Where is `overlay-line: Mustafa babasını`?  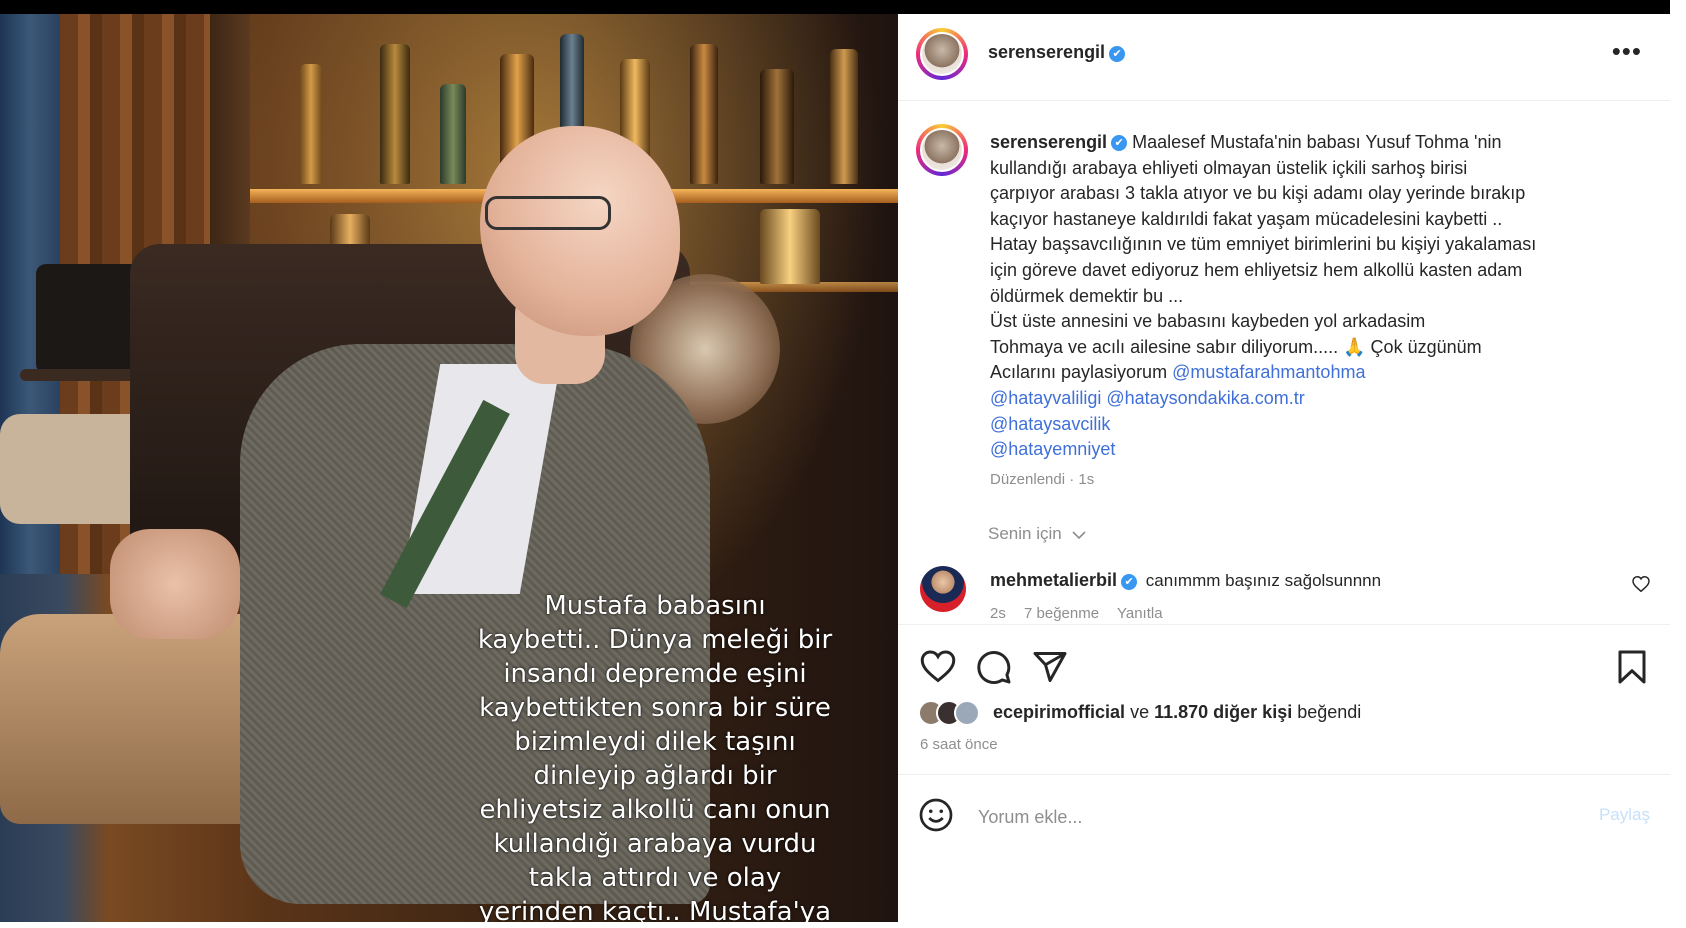 overlay-line: Mustafa babasını is located at coordinates (655, 606).